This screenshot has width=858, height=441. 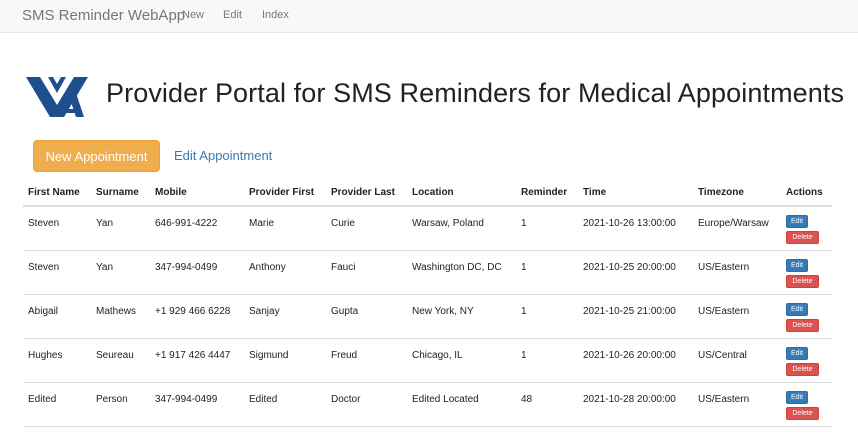 I want to click on cell-provider-first: Sanjay, so click(x=285, y=316).